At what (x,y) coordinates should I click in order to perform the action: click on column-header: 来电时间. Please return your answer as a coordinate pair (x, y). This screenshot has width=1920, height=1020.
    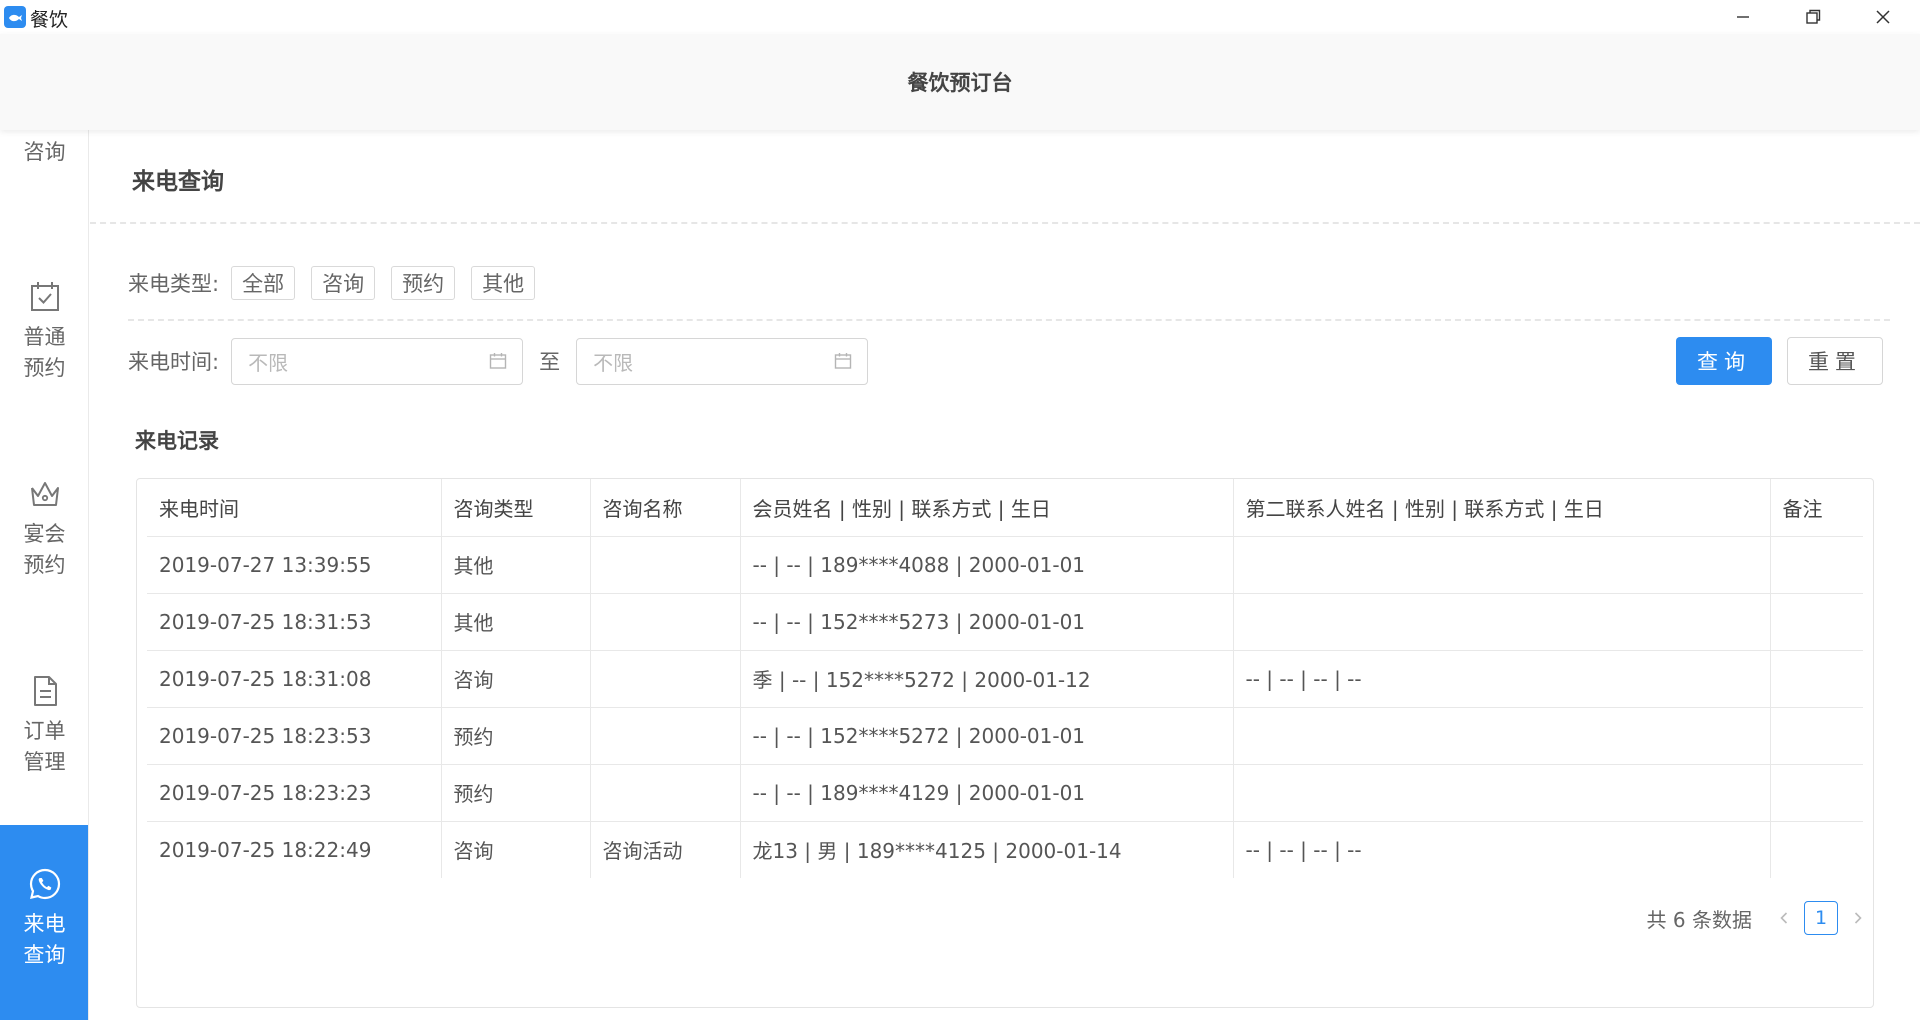
    Looking at the image, I should click on (294, 508).